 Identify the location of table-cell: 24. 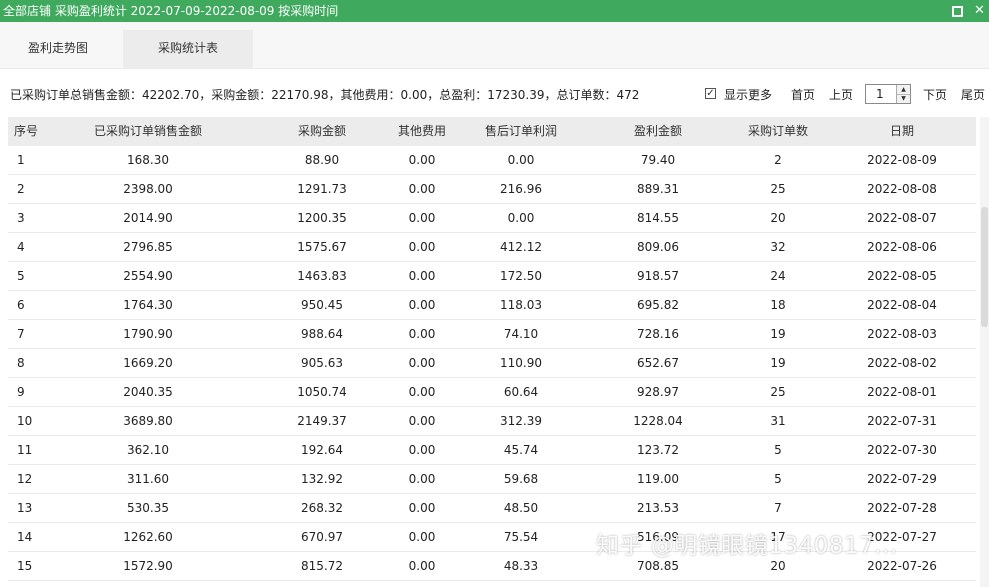
(778, 276).